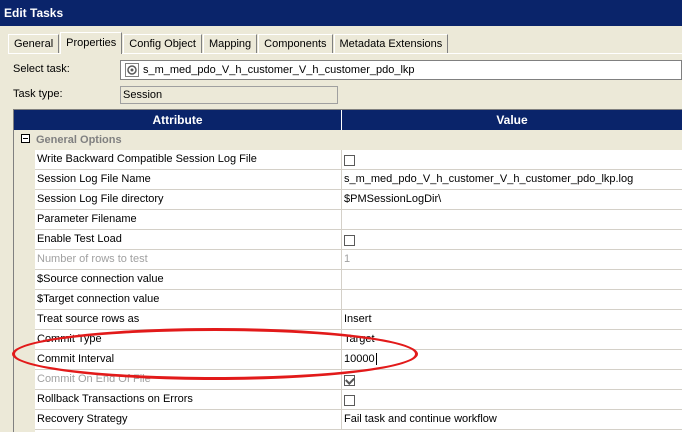 Image resolution: width=682 pixels, height=432 pixels. I want to click on task-type-field: Session, so click(229, 95).